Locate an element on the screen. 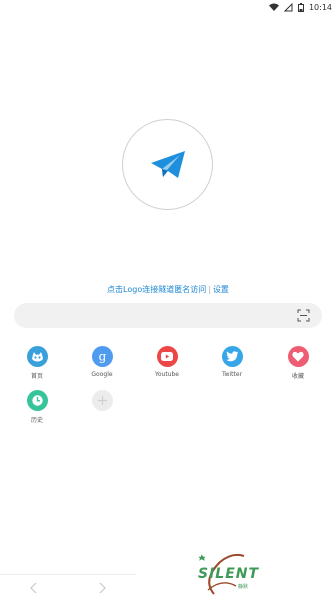 This screenshot has height=600, width=336. hint-line: 点击Logo连接隧道匿名访问 | 设置 is located at coordinates (168, 289).